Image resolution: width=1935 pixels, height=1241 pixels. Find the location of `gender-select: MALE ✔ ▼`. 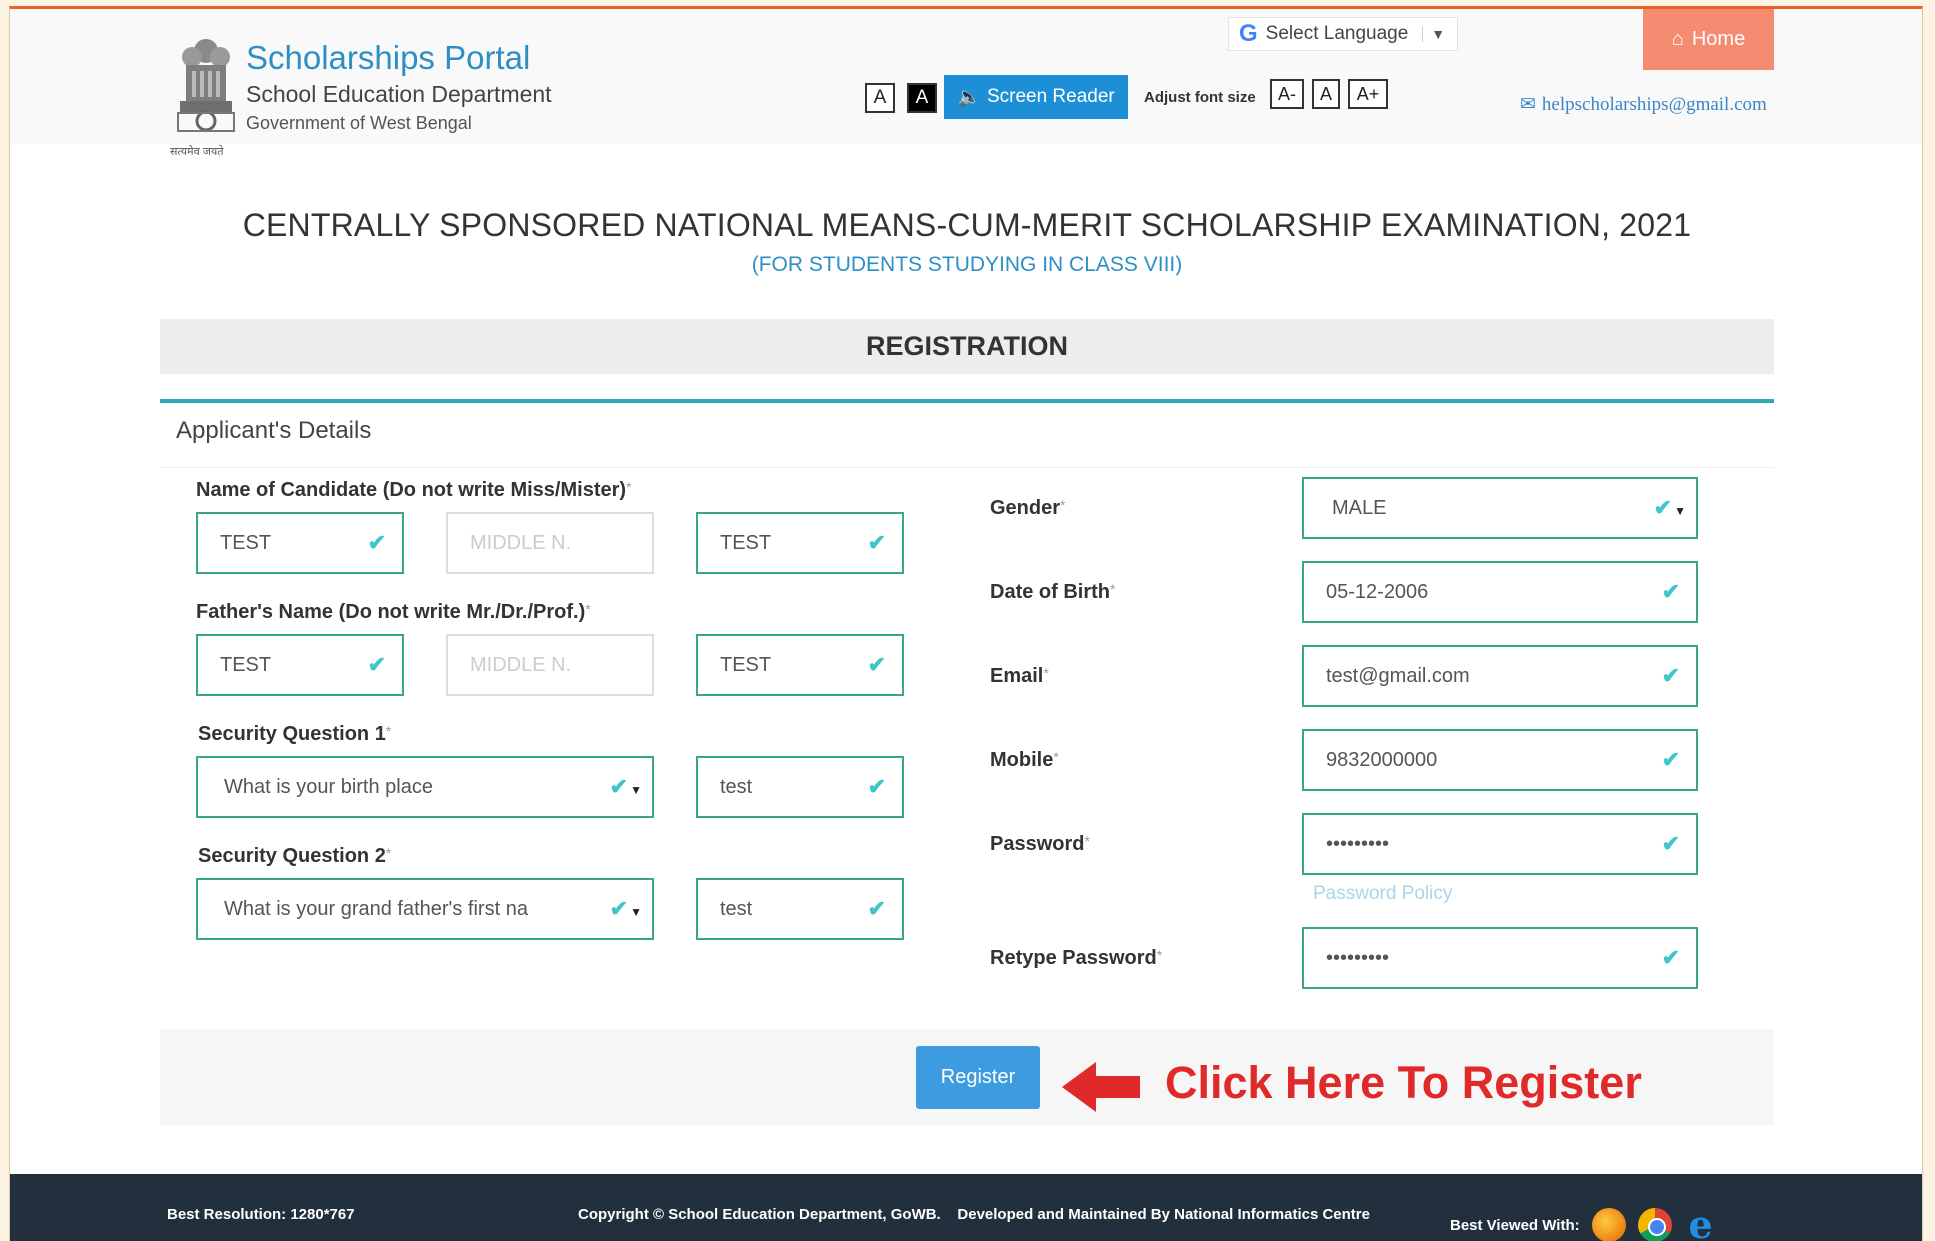

gender-select: MALE ✔ ▼ is located at coordinates (1500, 508).